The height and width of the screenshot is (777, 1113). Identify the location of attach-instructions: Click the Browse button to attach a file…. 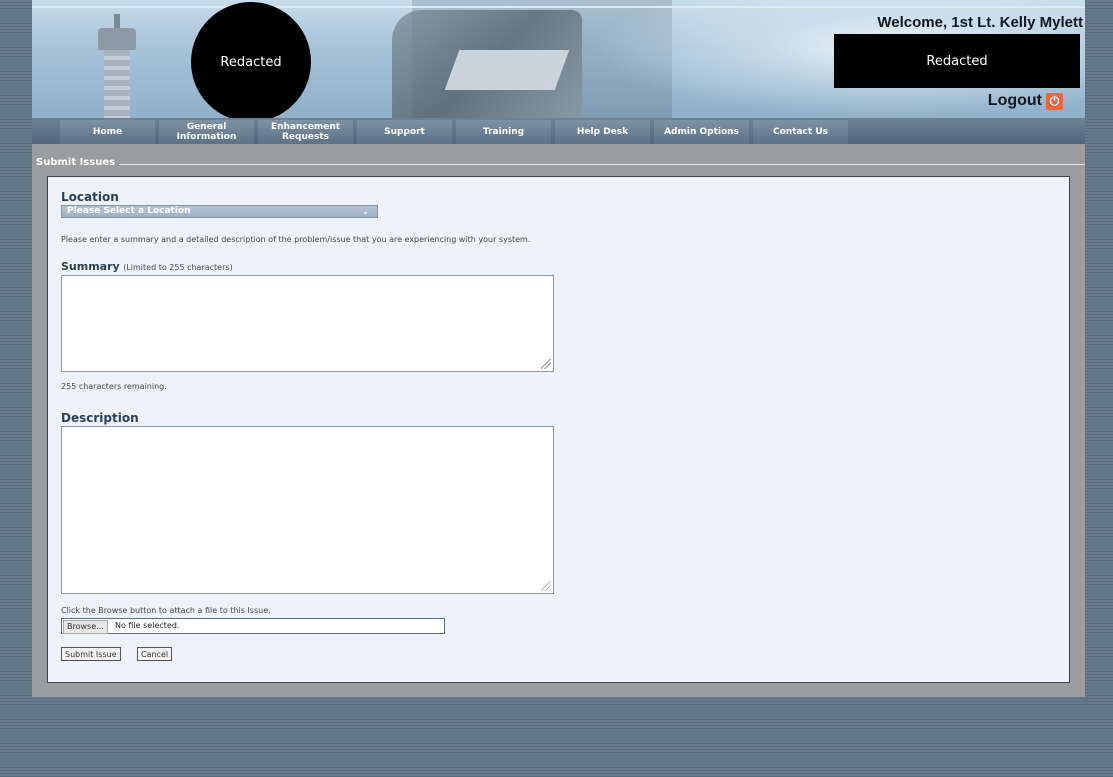
(166, 610).